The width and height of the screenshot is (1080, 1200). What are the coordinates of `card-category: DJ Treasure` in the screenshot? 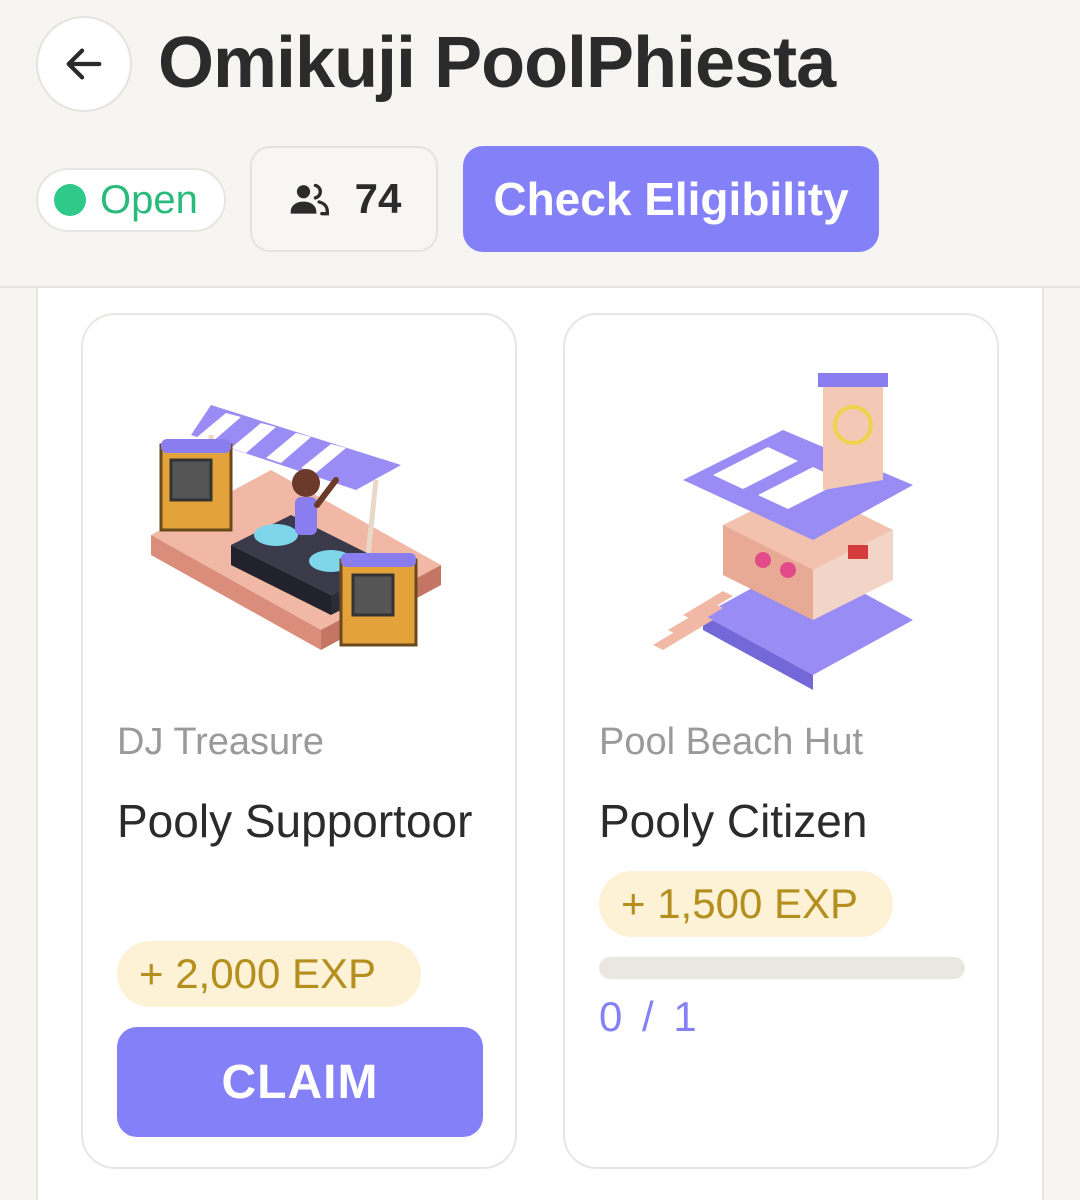 It's located at (220, 742).